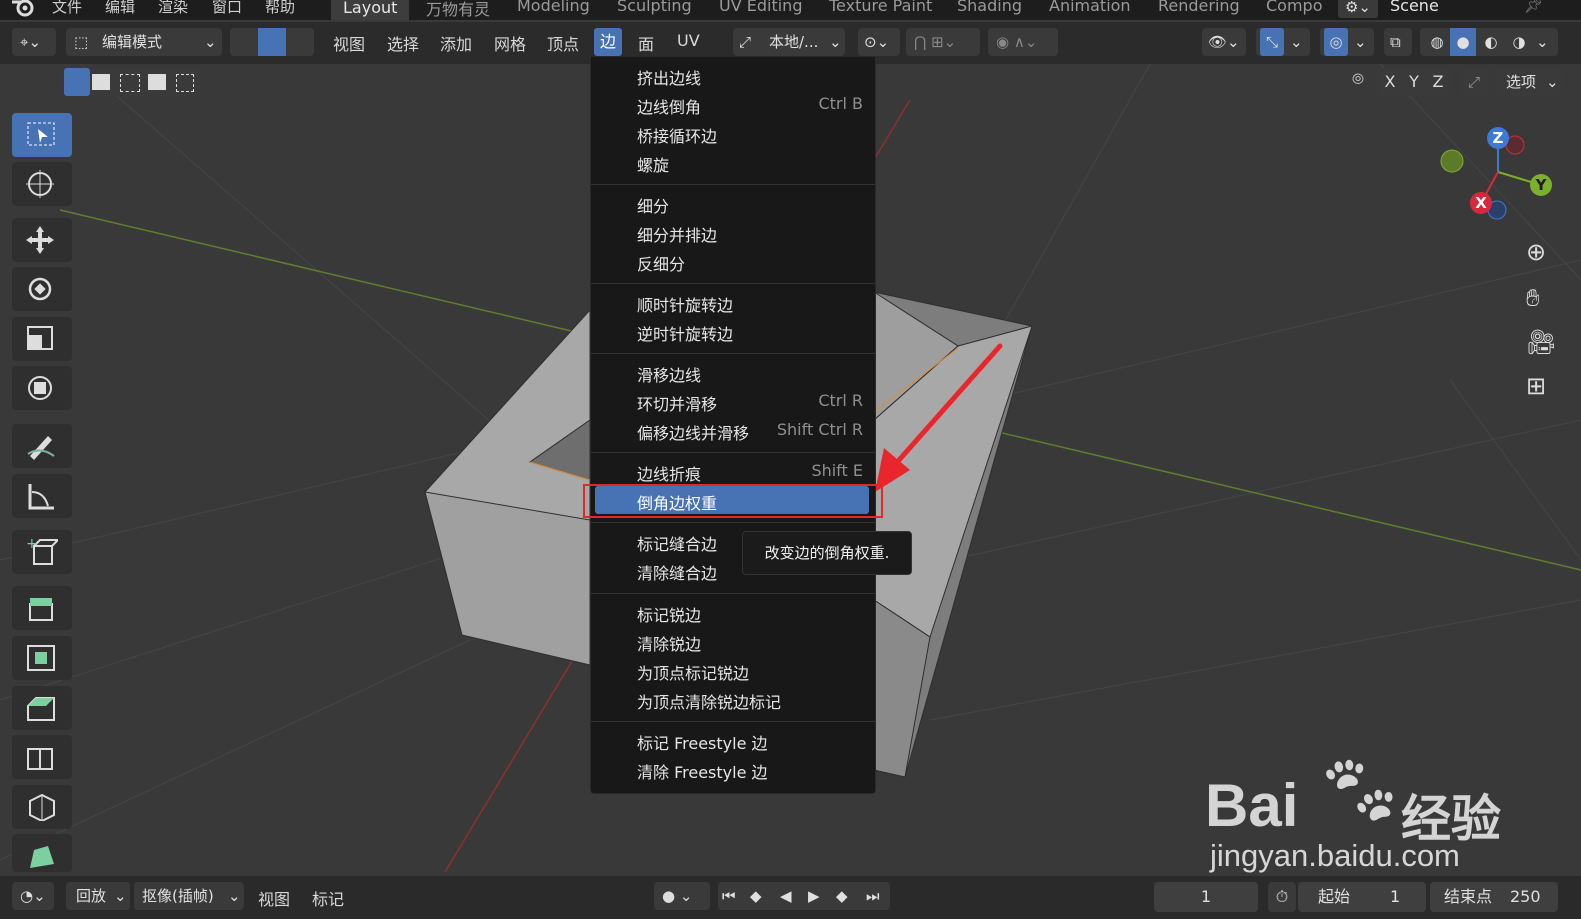 Image resolution: width=1581 pixels, height=919 pixels. I want to click on select-box-tool, so click(42, 135).